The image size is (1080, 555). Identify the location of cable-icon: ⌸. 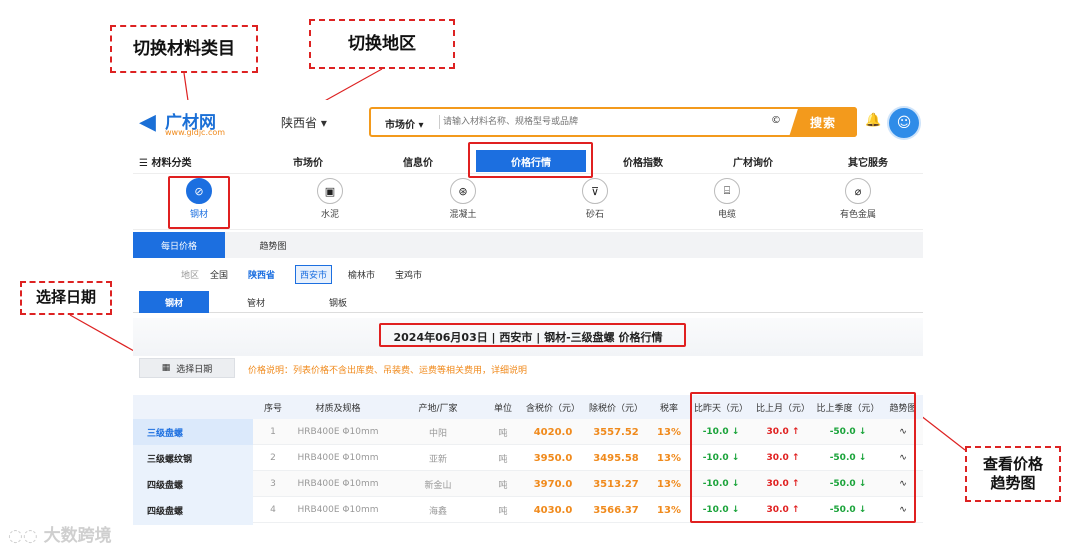
(727, 191).